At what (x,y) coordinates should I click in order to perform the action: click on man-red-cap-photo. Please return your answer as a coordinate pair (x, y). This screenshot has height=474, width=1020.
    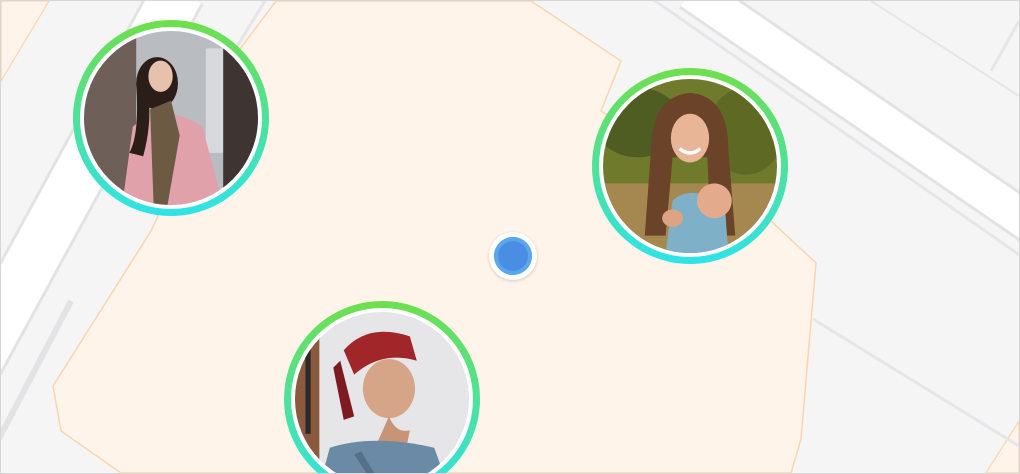
    Looking at the image, I should click on (382, 392).